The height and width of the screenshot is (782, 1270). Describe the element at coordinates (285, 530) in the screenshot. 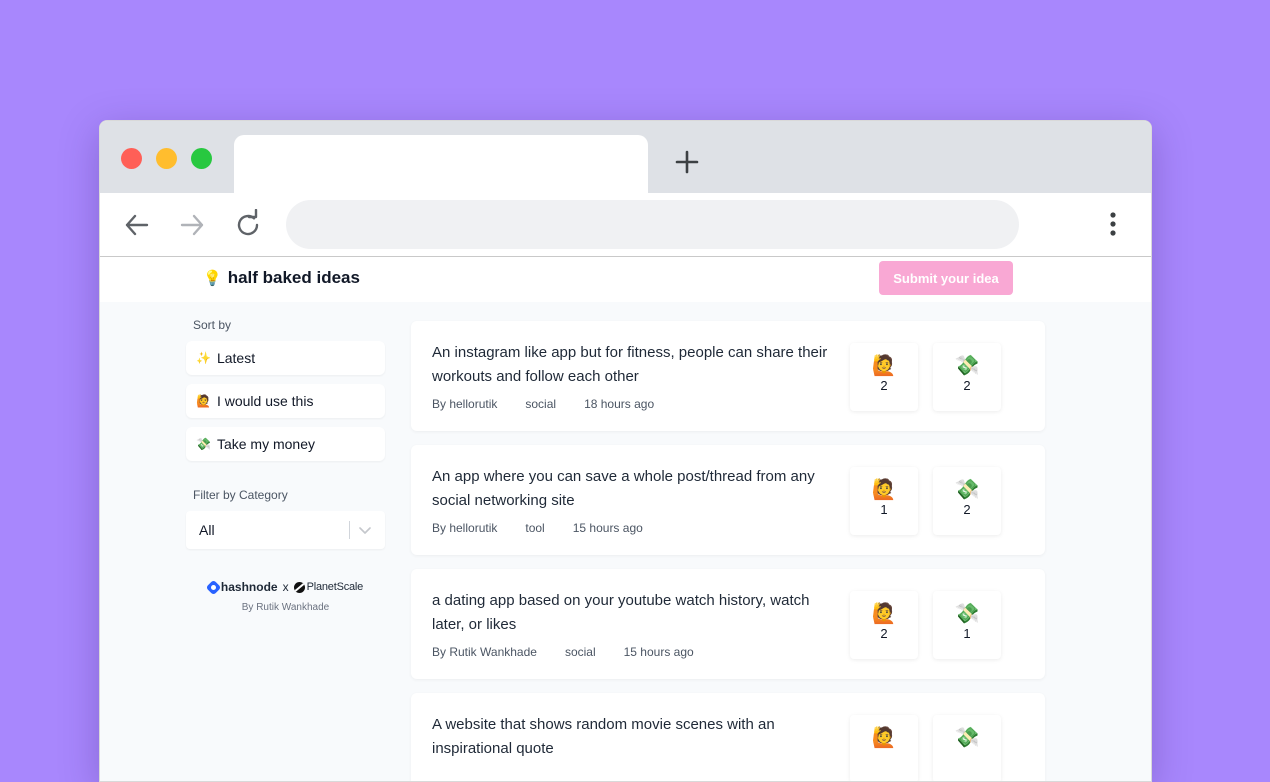

I see `category-select: All` at that location.